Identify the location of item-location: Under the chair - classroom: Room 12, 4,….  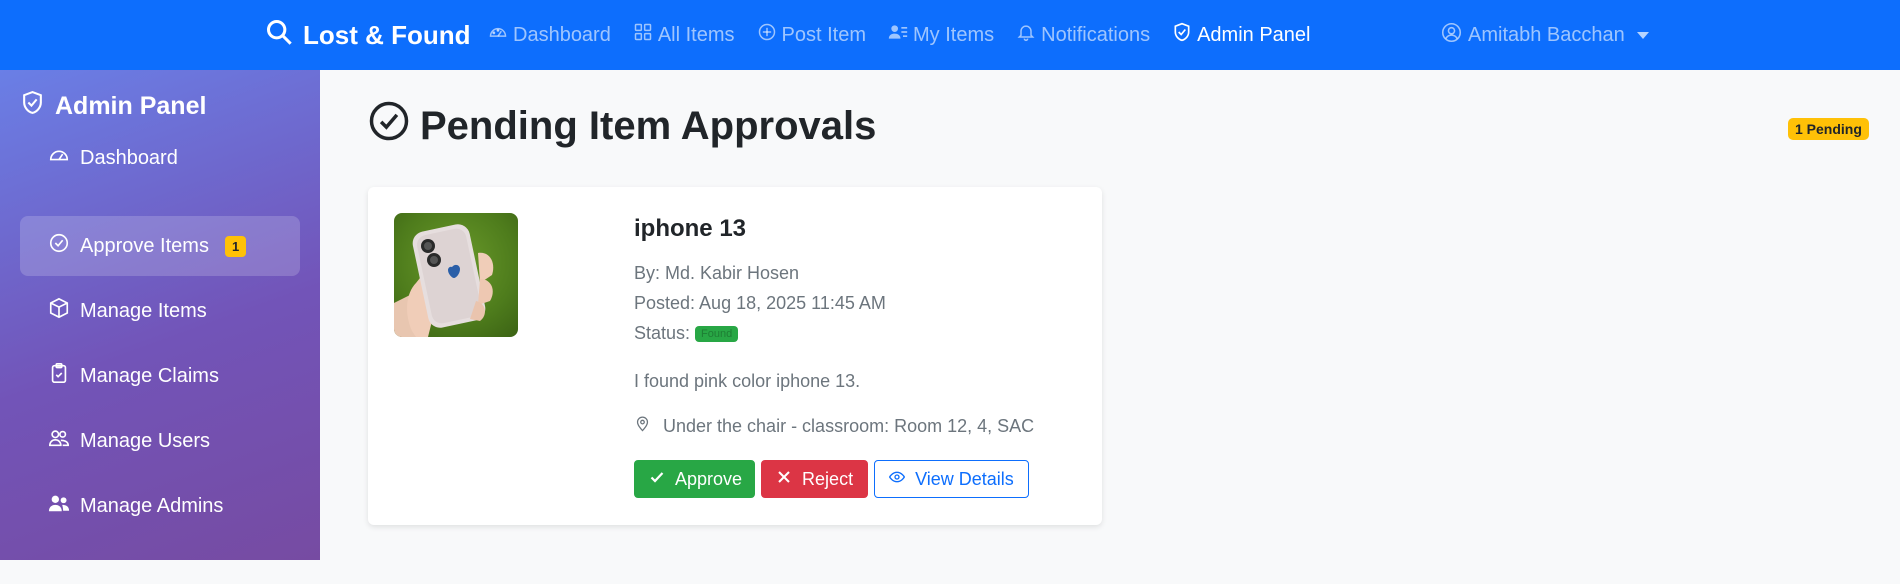
(834, 426).